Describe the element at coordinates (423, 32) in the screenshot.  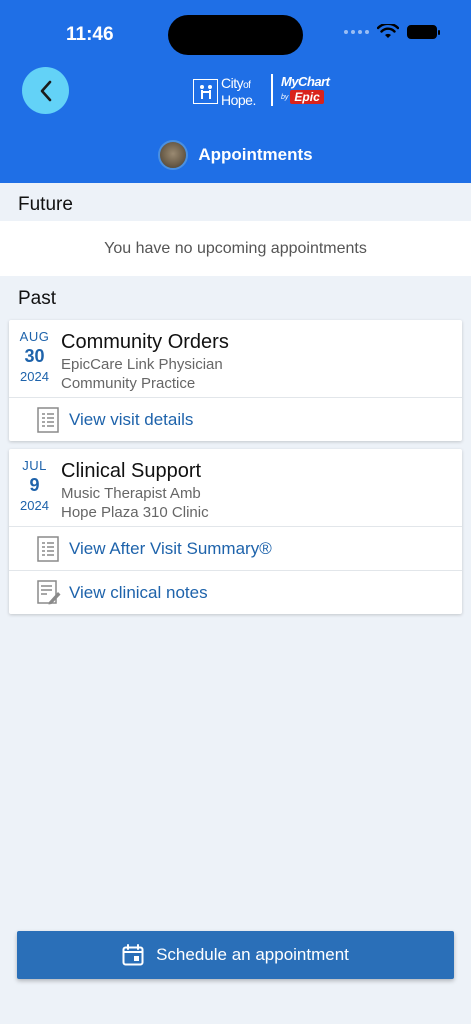
I see `battery-icon` at that location.